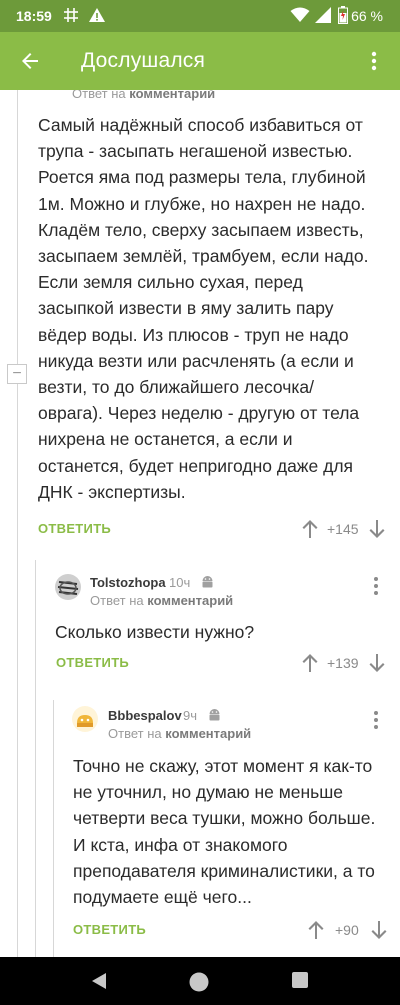 The image size is (400, 1005). Describe the element at coordinates (34, 16) in the screenshot. I see `status-time: 18:59` at that location.